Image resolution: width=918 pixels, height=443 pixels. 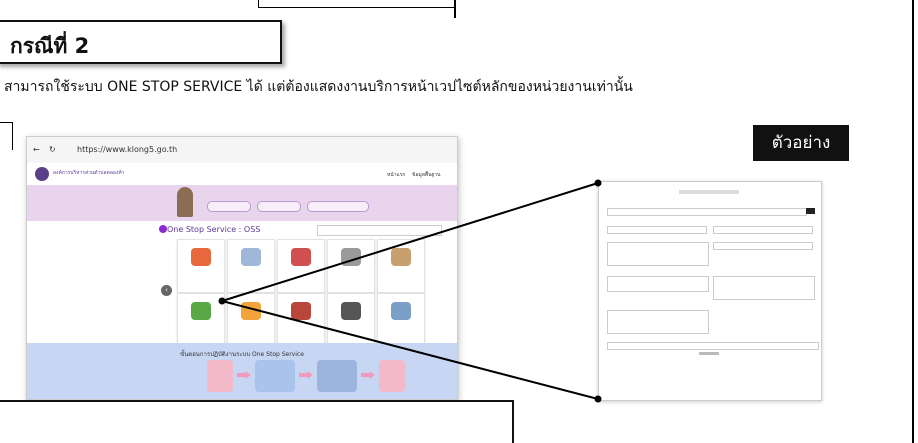 What do you see at coordinates (52, 149) in the screenshot?
I see `reload-icon: ↻` at bounding box center [52, 149].